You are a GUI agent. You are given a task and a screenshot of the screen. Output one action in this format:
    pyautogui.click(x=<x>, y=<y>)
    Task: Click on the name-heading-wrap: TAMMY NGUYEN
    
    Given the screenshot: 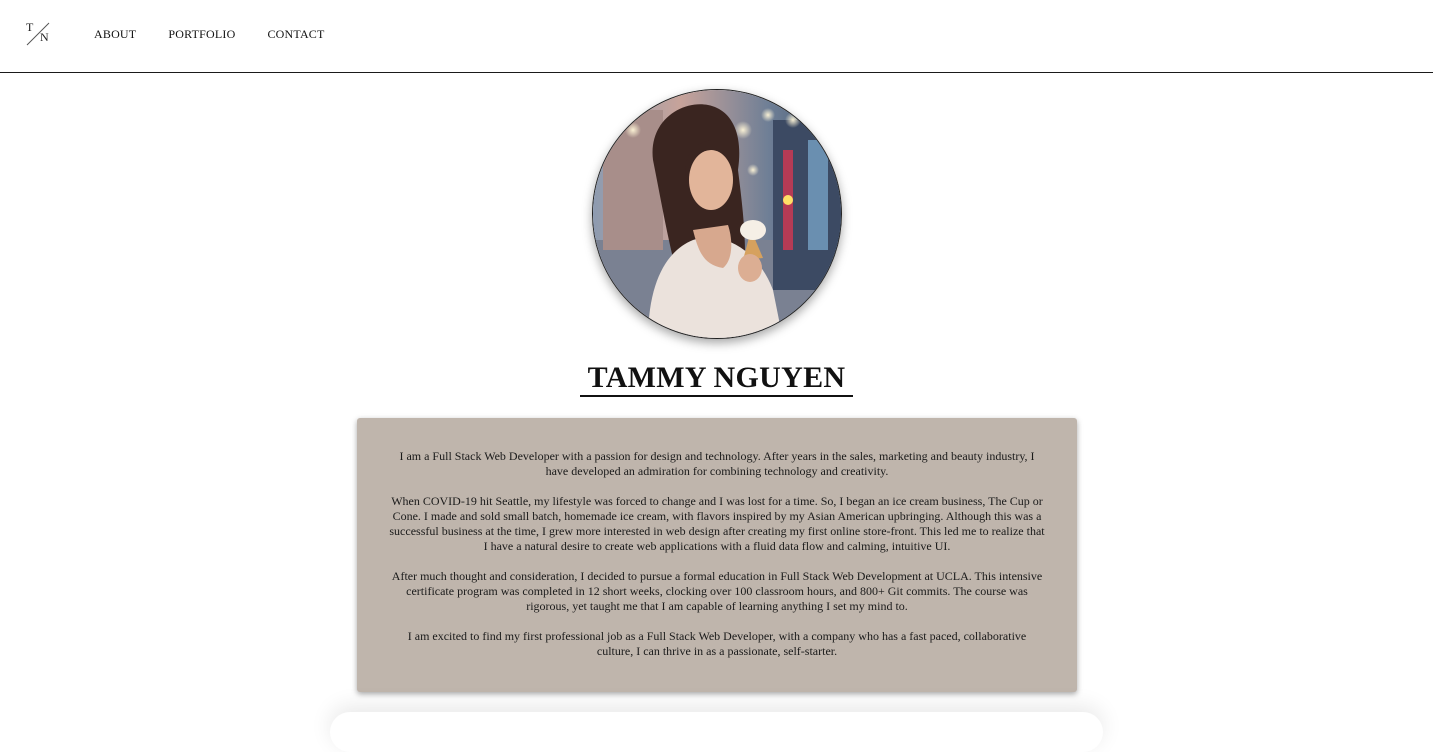 What is the action you would take?
    pyautogui.click(x=716, y=379)
    